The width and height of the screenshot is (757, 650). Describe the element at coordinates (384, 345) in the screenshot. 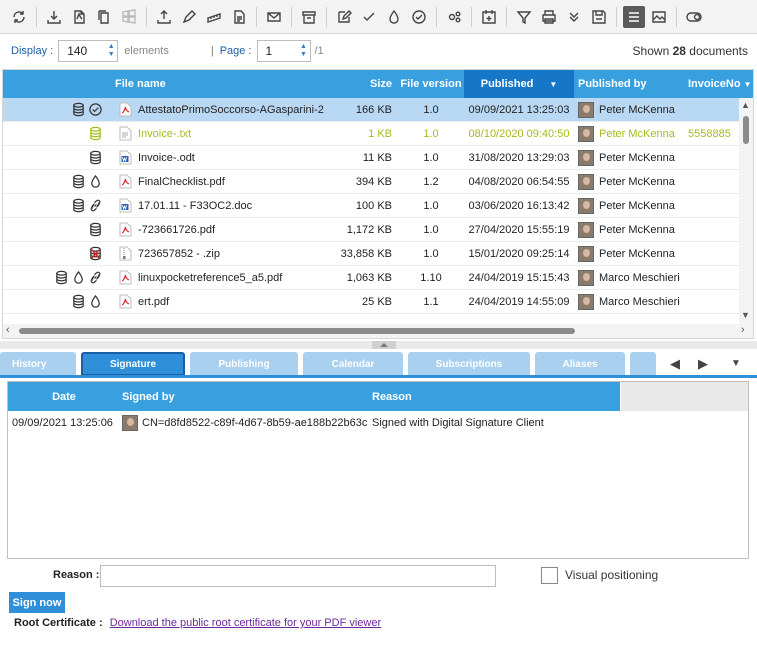

I see `collapse-icon` at that location.